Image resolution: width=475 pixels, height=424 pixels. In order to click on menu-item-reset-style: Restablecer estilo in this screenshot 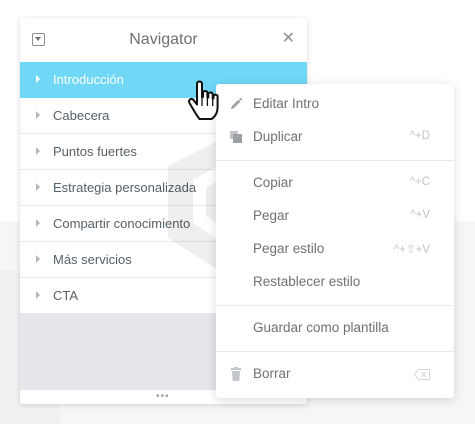, I will do `click(335, 283)`.